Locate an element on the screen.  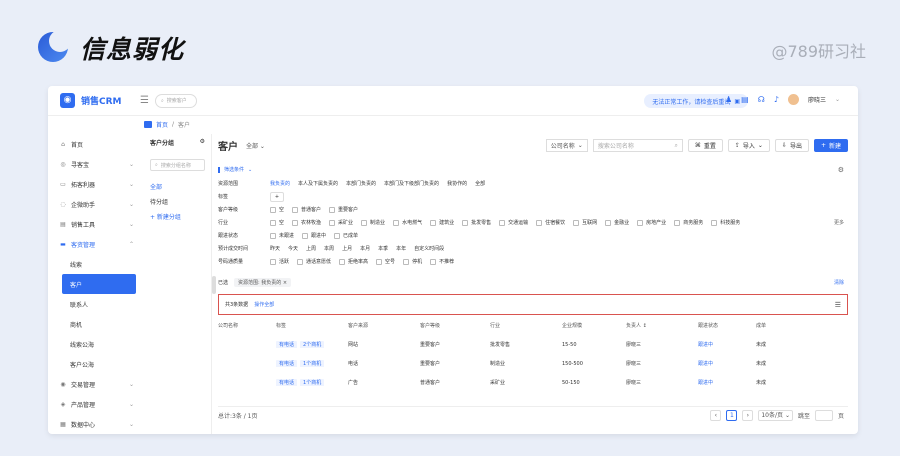
more-button: 更多 is located at coordinates (839, 222).